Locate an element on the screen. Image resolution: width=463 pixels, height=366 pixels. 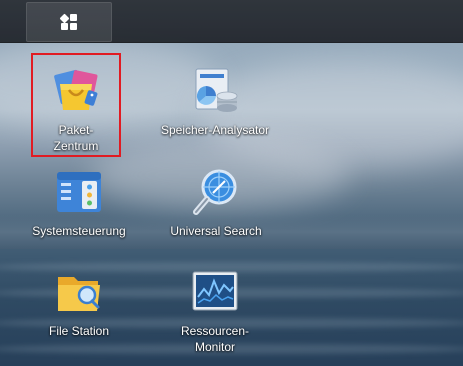
file-station-icon is located at coordinates (79, 294).